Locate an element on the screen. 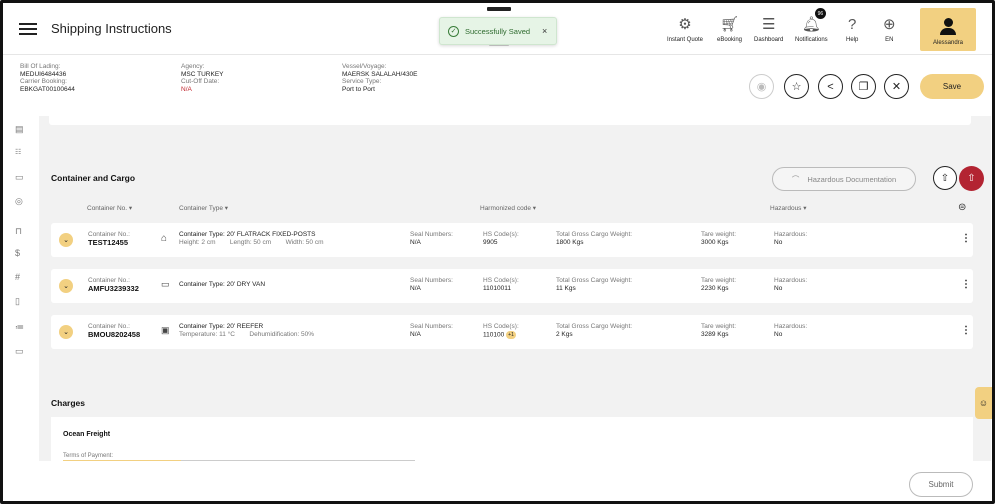 This screenshot has height=504, width=995. favorite-button: ☆ is located at coordinates (796, 86).